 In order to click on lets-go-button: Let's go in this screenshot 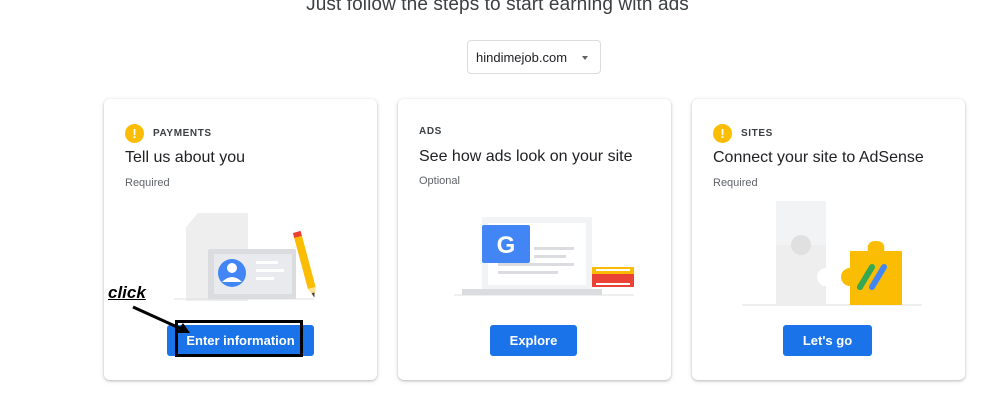, I will do `click(827, 340)`.